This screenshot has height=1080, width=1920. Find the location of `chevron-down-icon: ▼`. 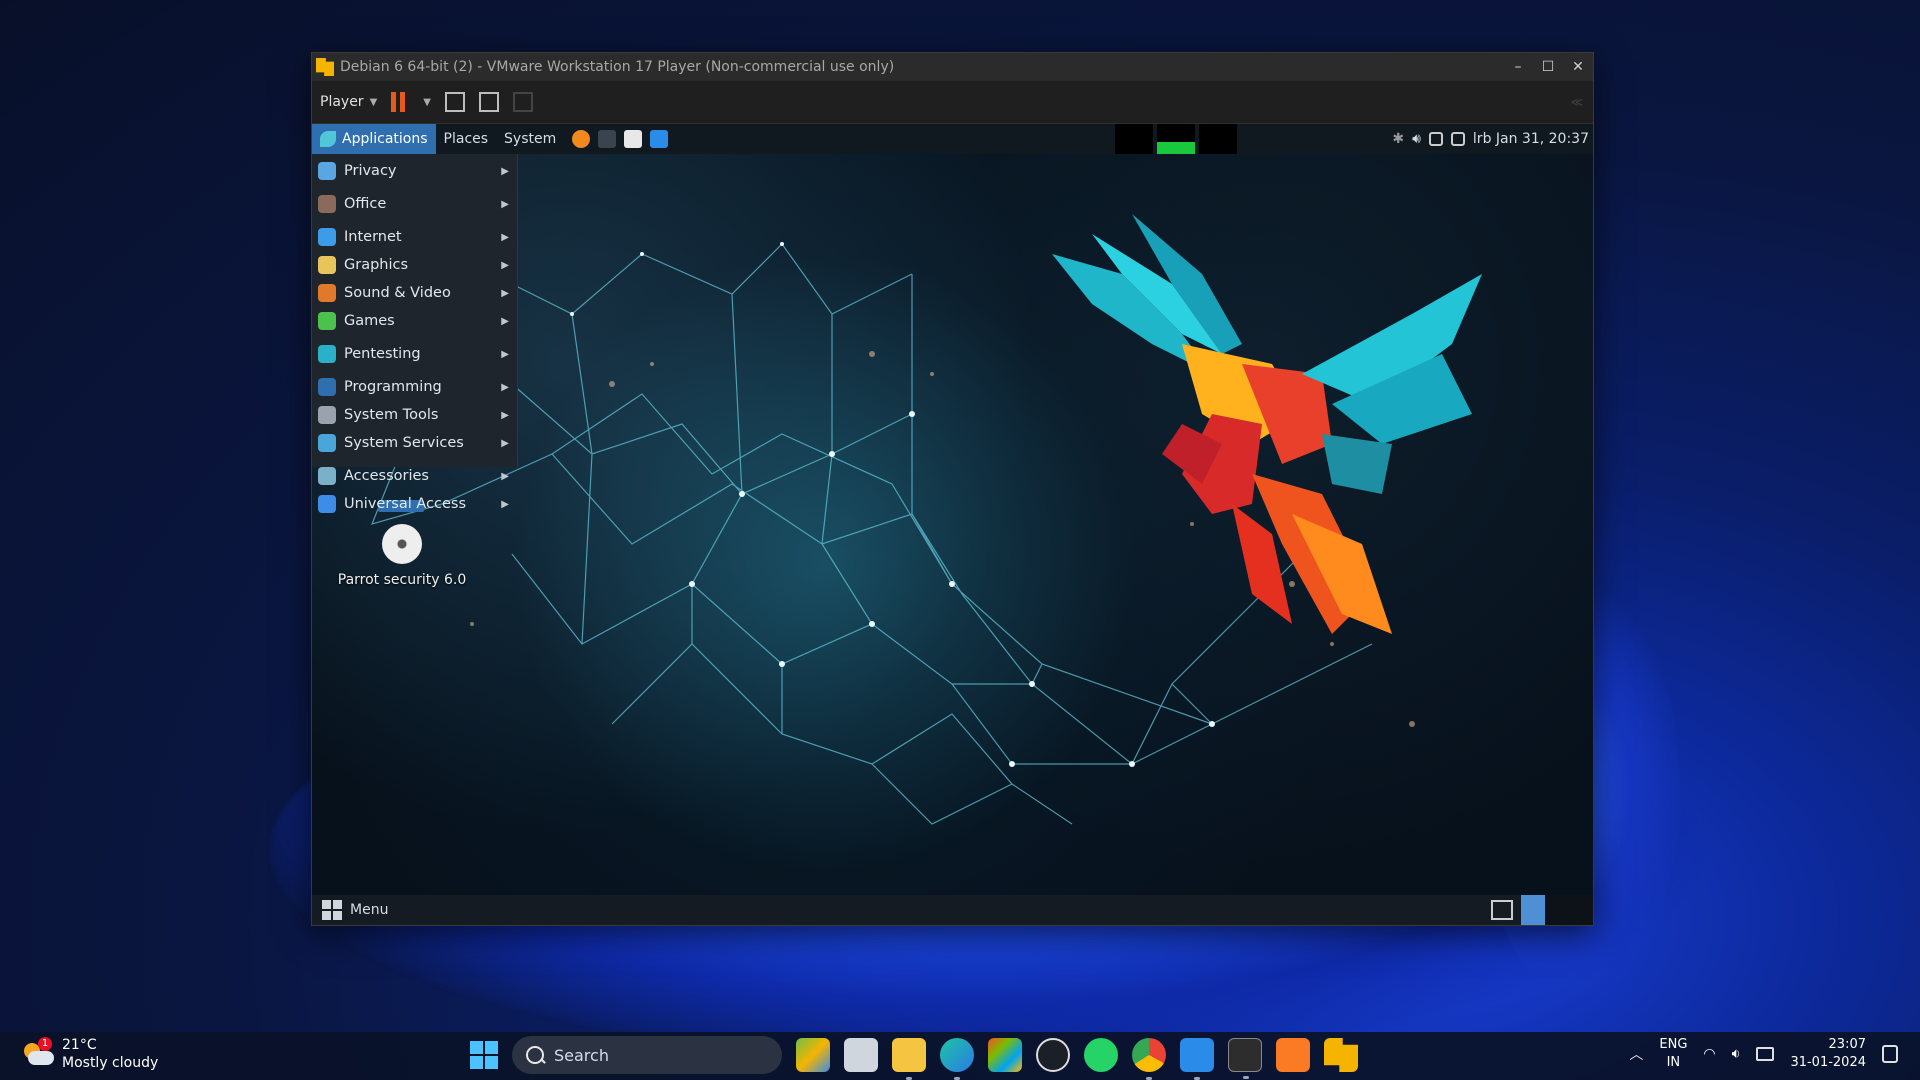

chevron-down-icon: ▼ is located at coordinates (373, 102).